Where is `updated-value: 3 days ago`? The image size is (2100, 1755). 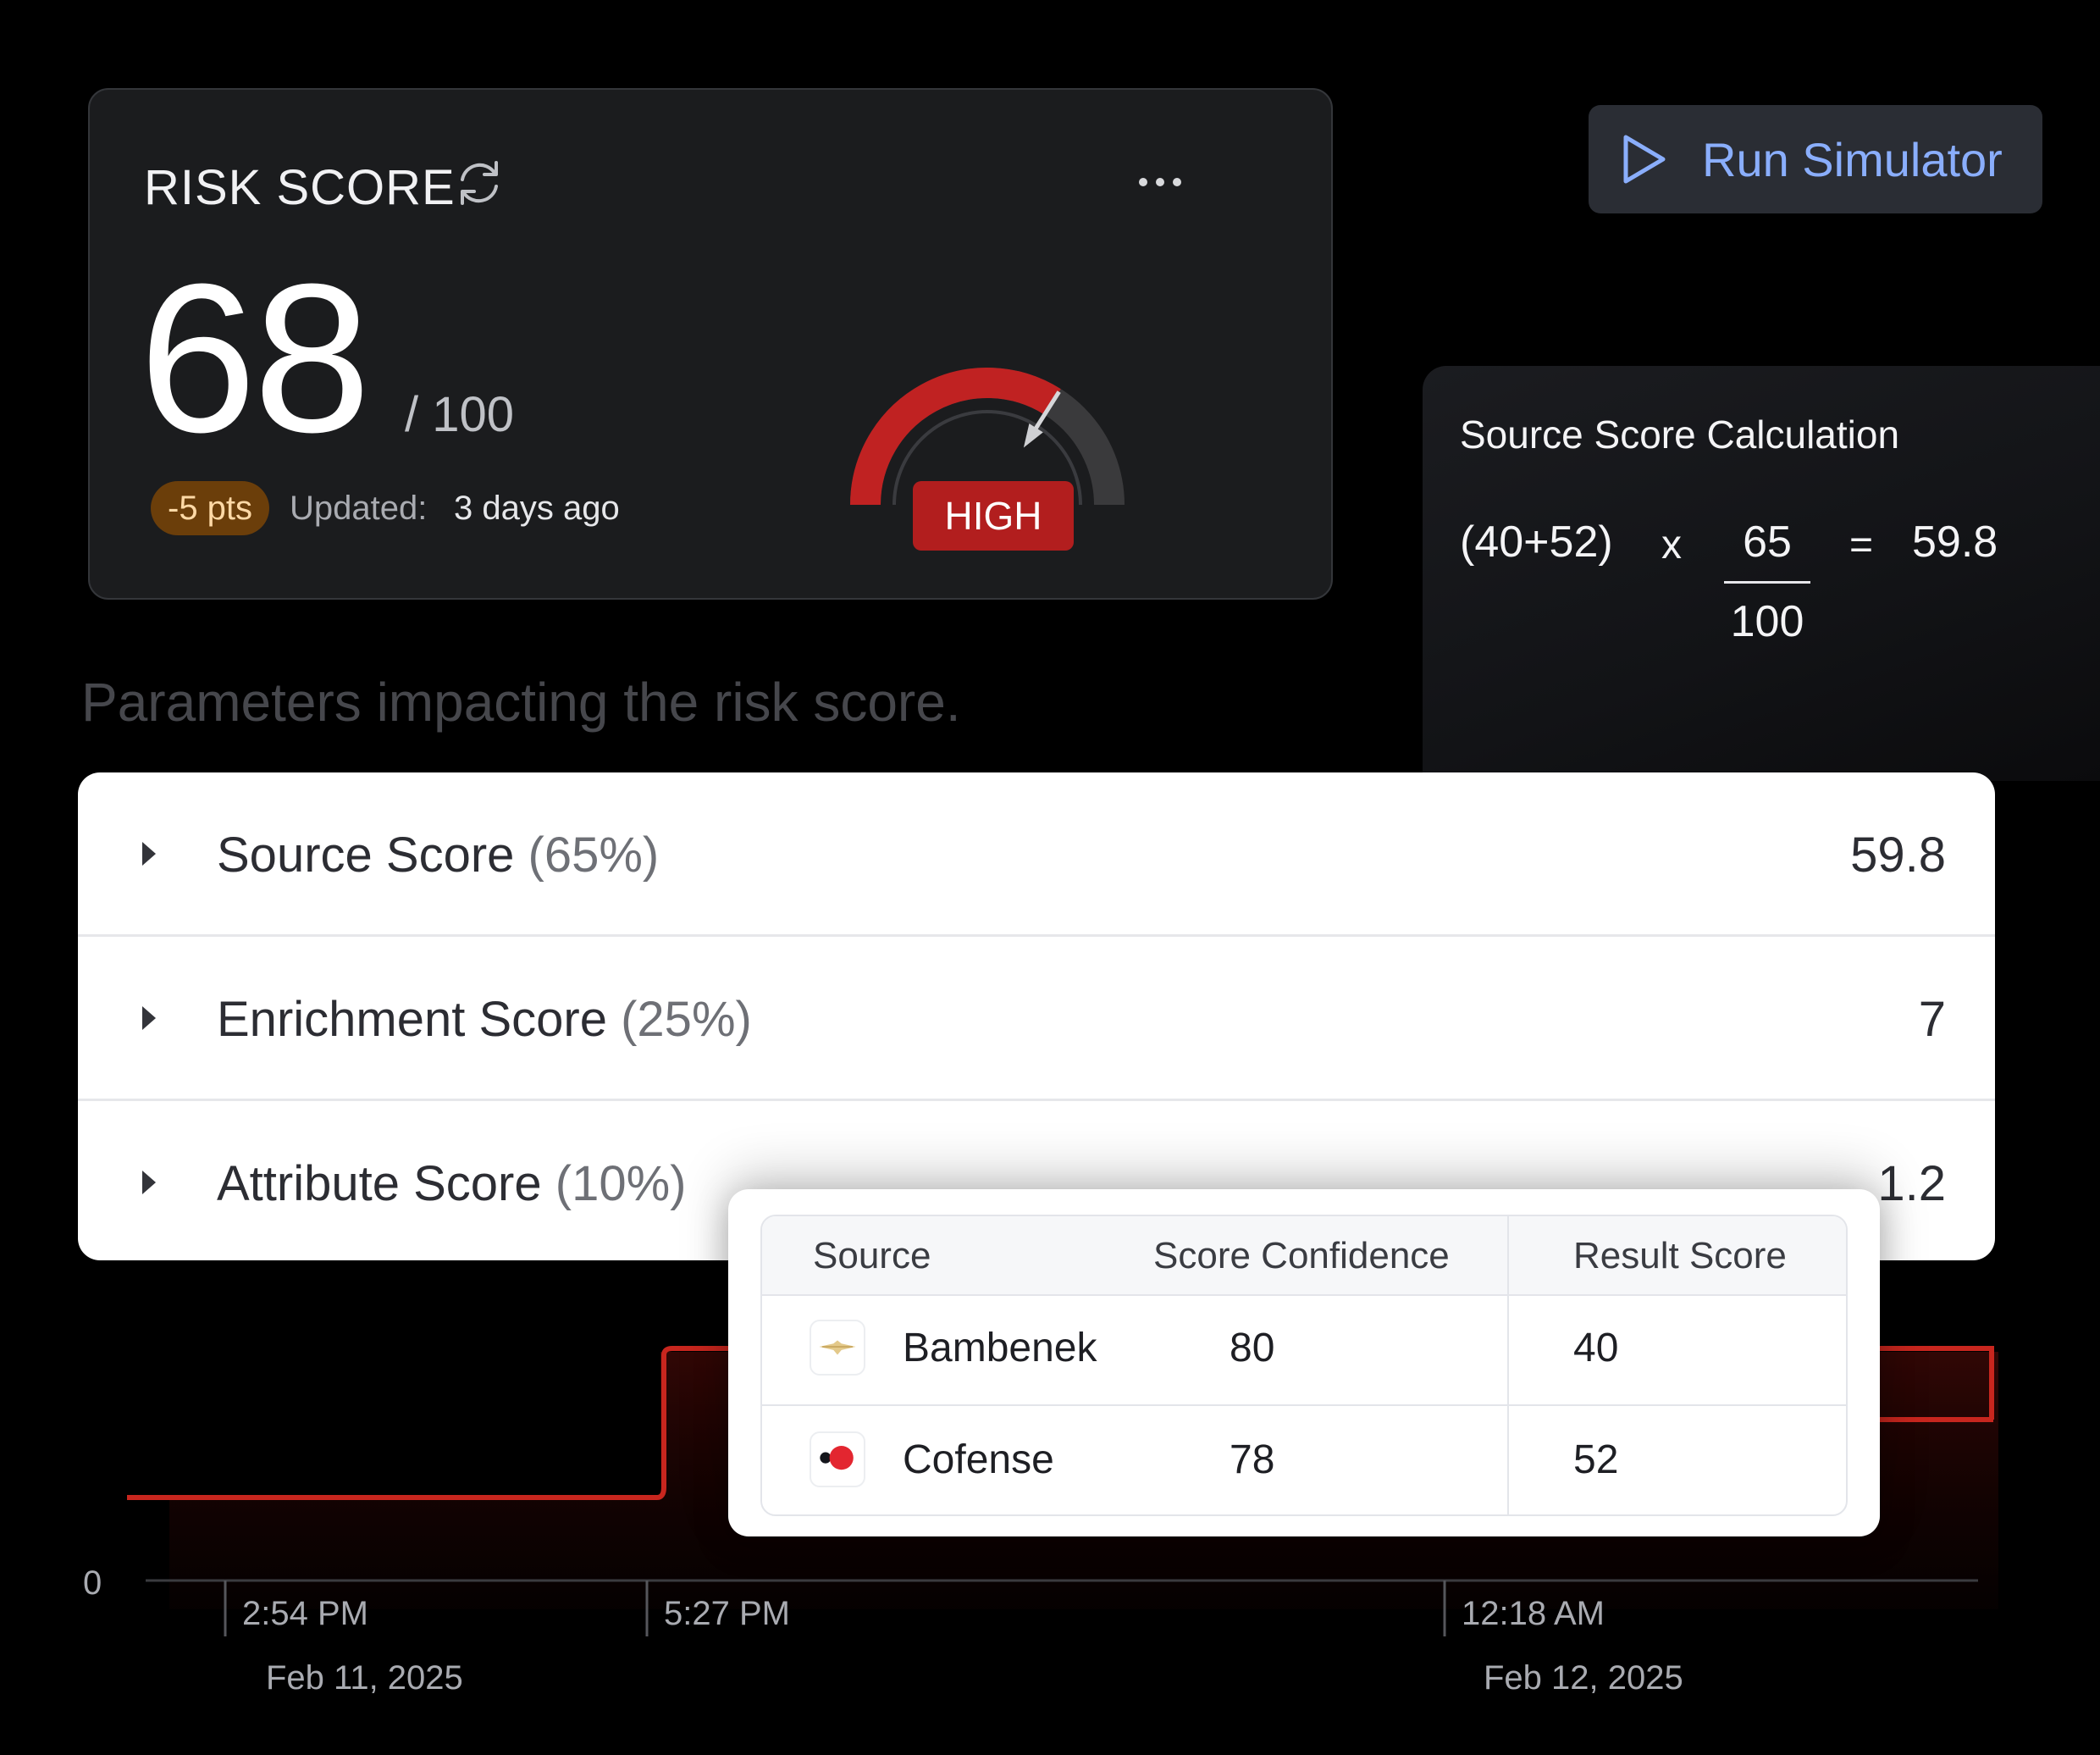 updated-value: 3 days ago is located at coordinates (537, 509).